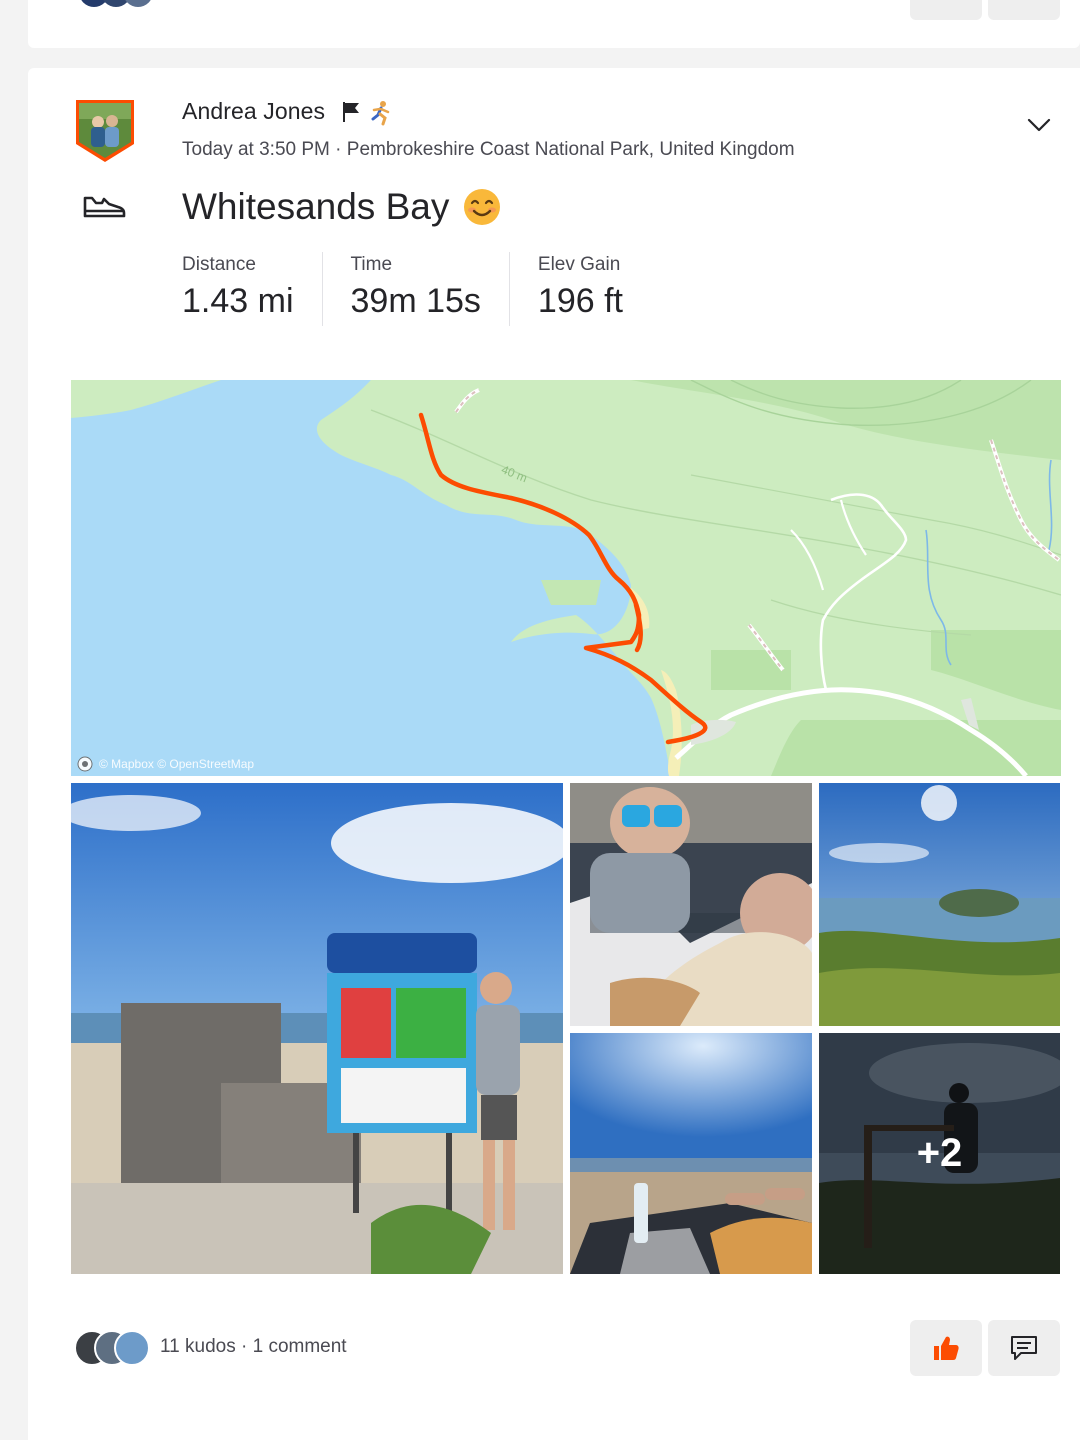 This screenshot has height=1440, width=1080. What do you see at coordinates (351, 112) in the screenshot?
I see `flag-icon` at bounding box center [351, 112].